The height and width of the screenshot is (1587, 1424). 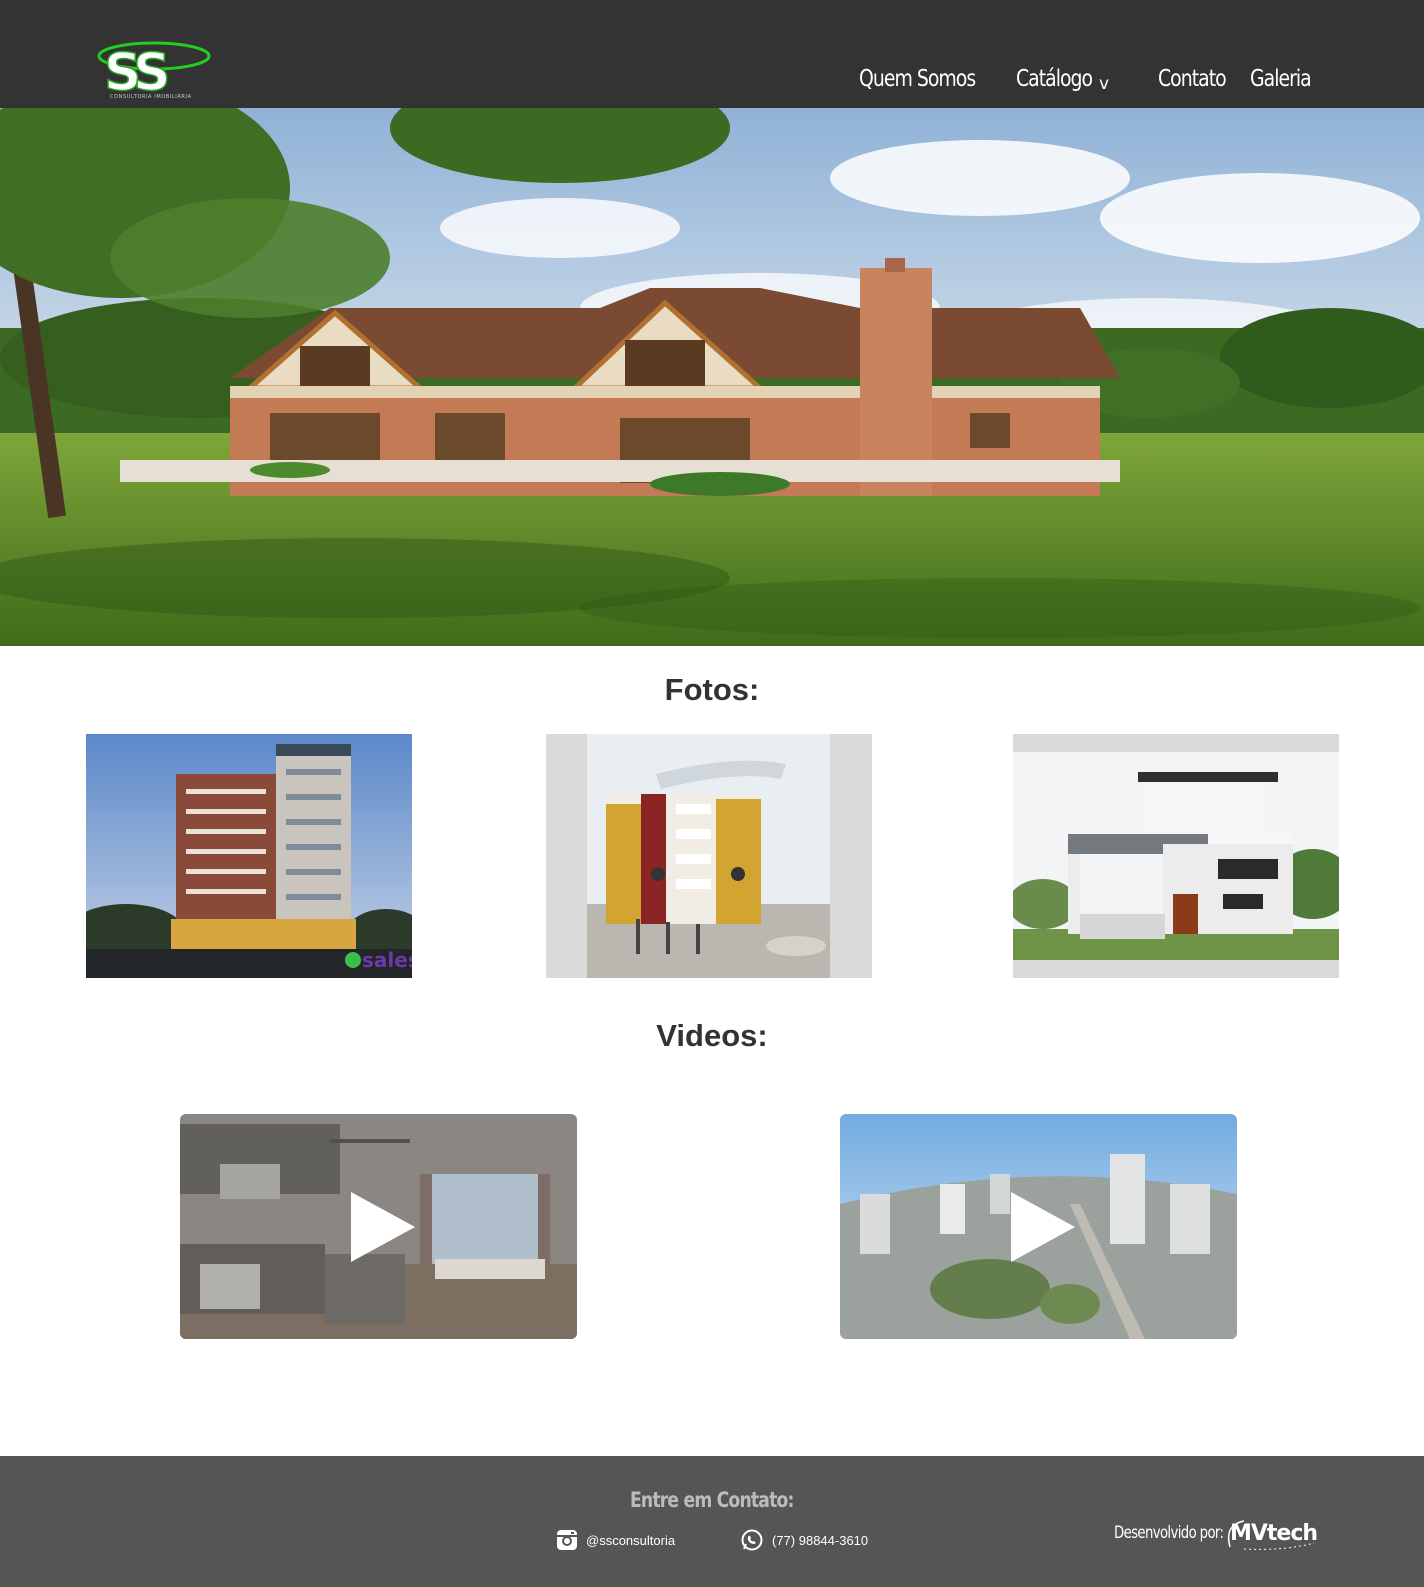 I want to click on footer-title-text: Entre em Contato:, so click(x=712, y=1500).